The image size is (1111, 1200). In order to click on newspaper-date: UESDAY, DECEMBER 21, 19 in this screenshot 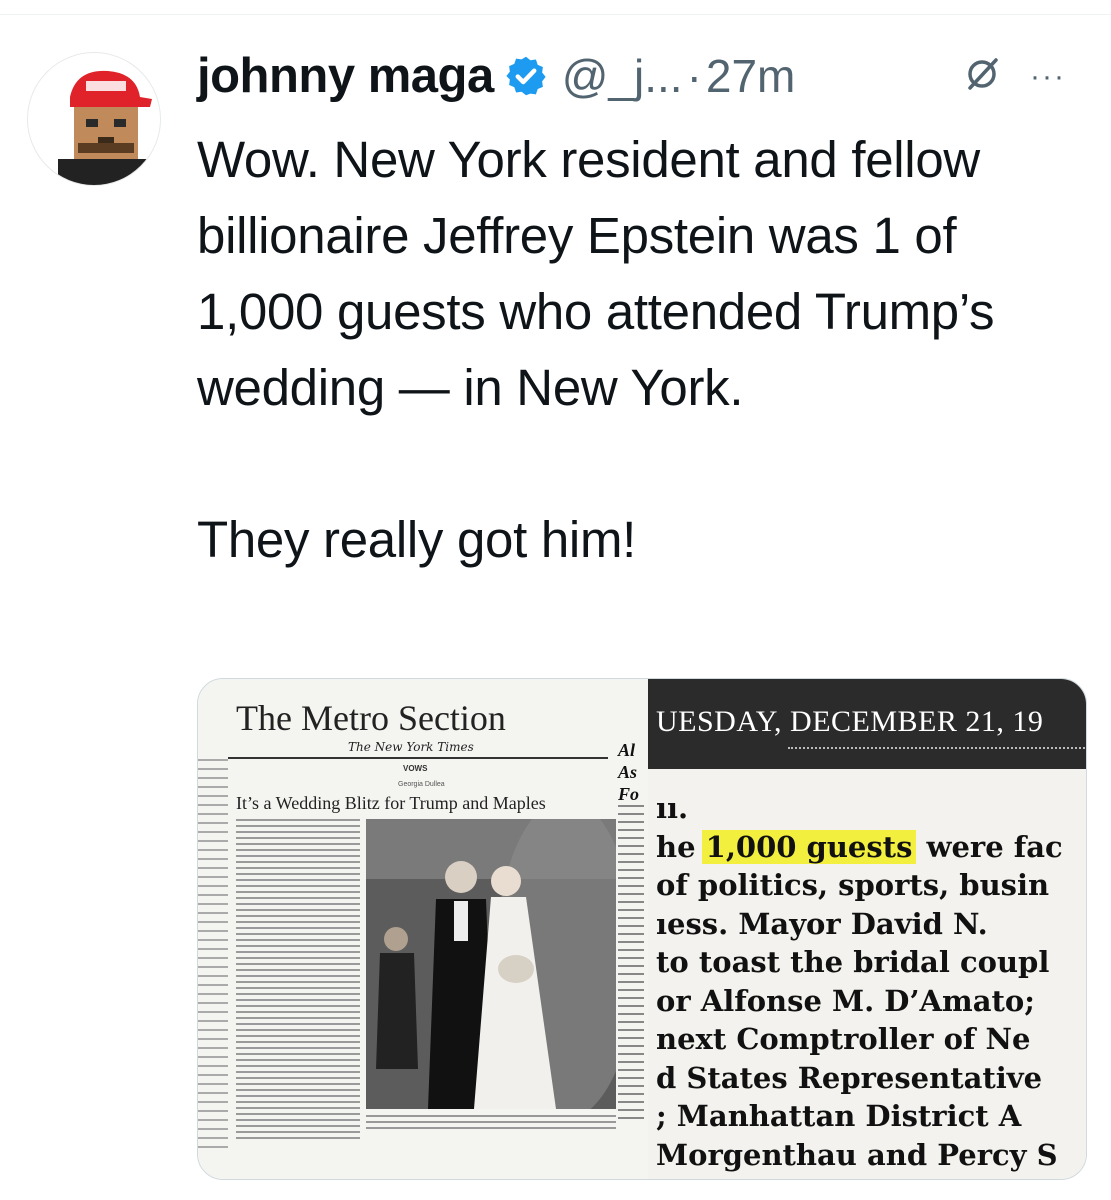, I will do `click(850, 721)`.